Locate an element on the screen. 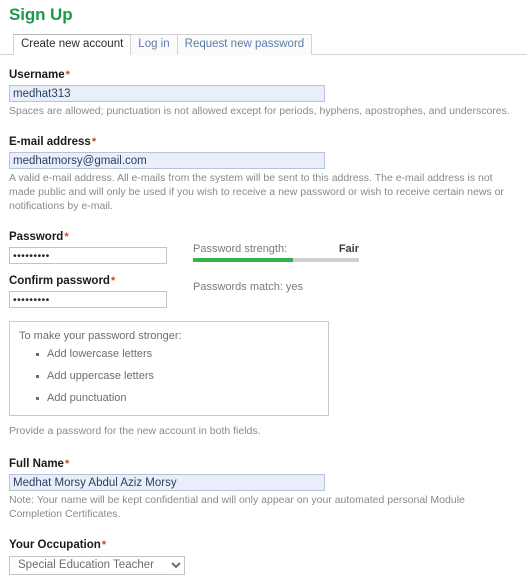 This screenshot has width=527, height=577. tab-log-in: Log in is located at coordinates (154, 44).